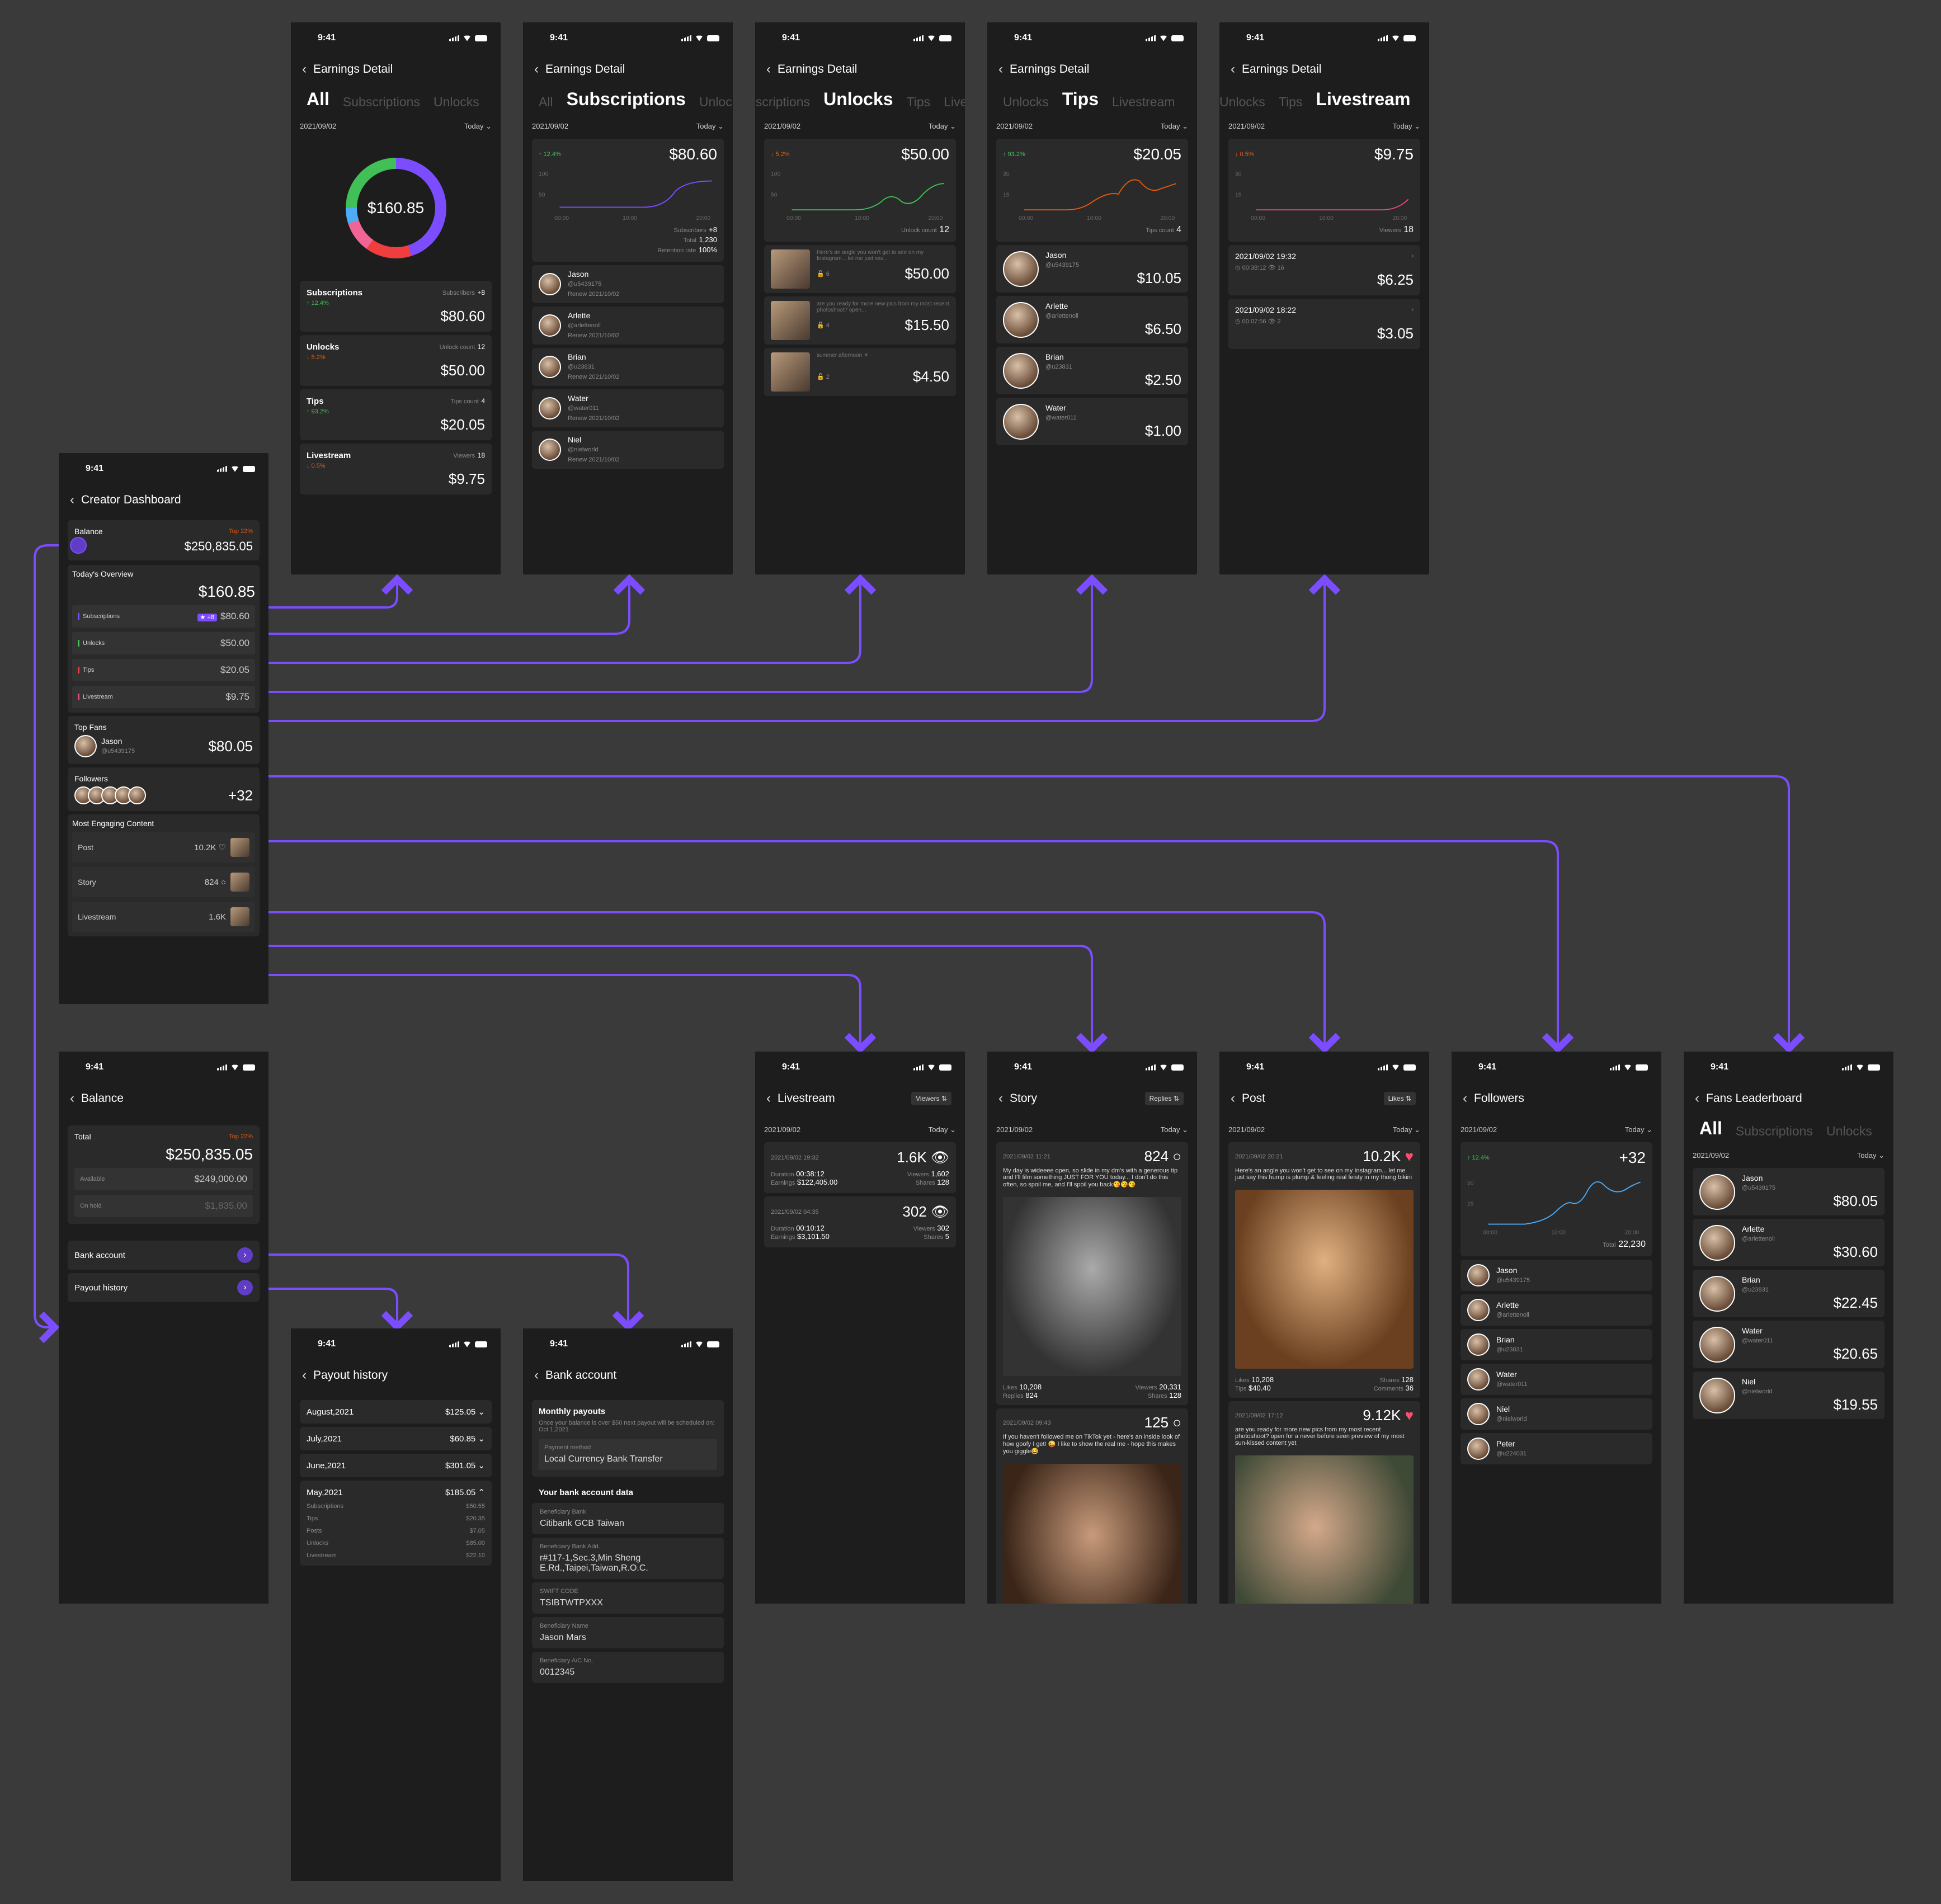 Image resolution: width=1941 pixels, height=1904 pixels. Describe the element at coordinates (628, 326) in the screenshot. I see `subscriber-row: Arlette @arlettenoll Renew 2021/10/02` at that location.